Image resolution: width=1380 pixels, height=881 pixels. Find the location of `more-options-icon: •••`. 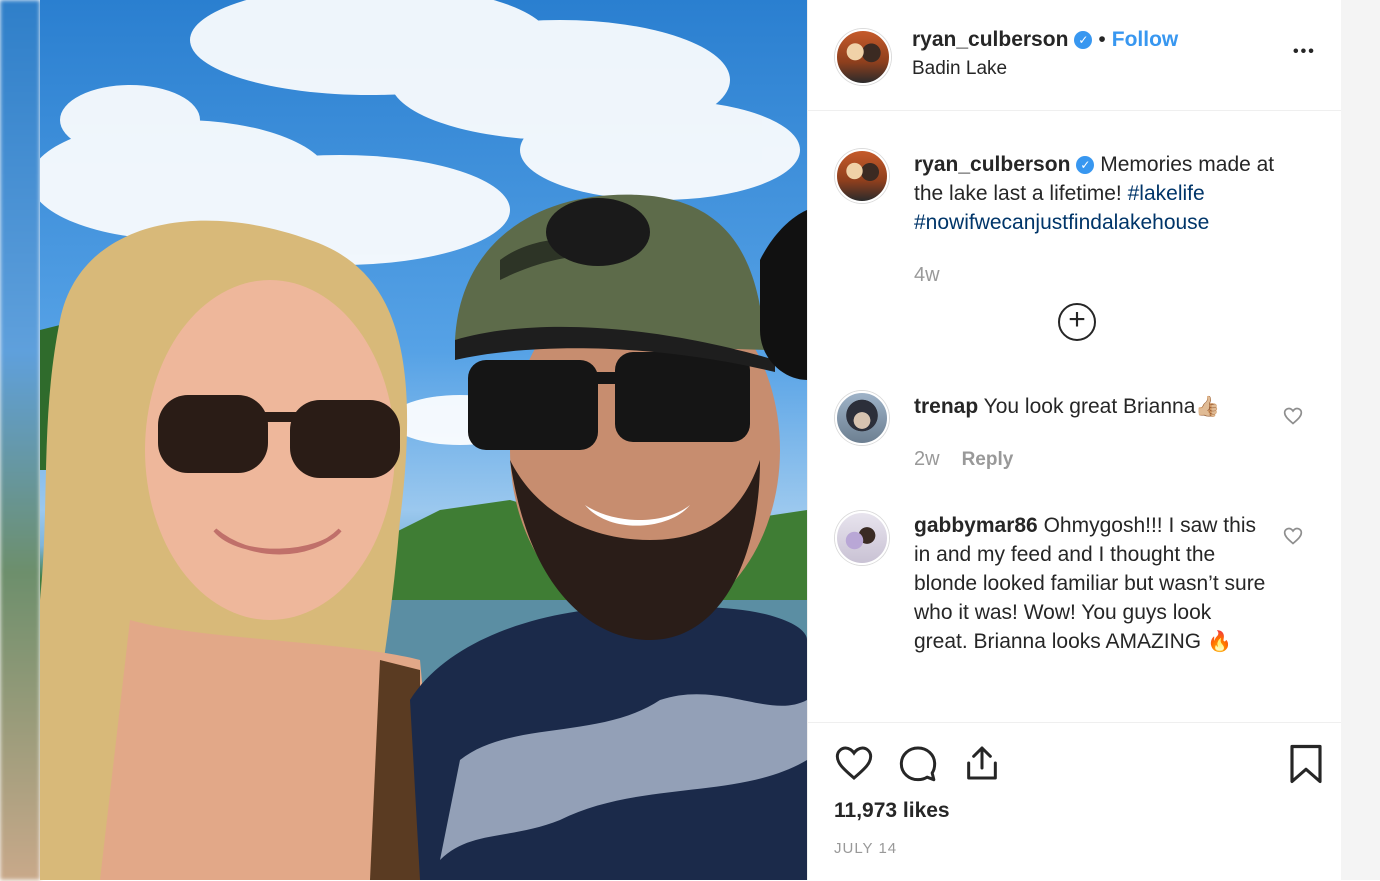

more-options-icon: ••• is located at coordinates (1304, 51).